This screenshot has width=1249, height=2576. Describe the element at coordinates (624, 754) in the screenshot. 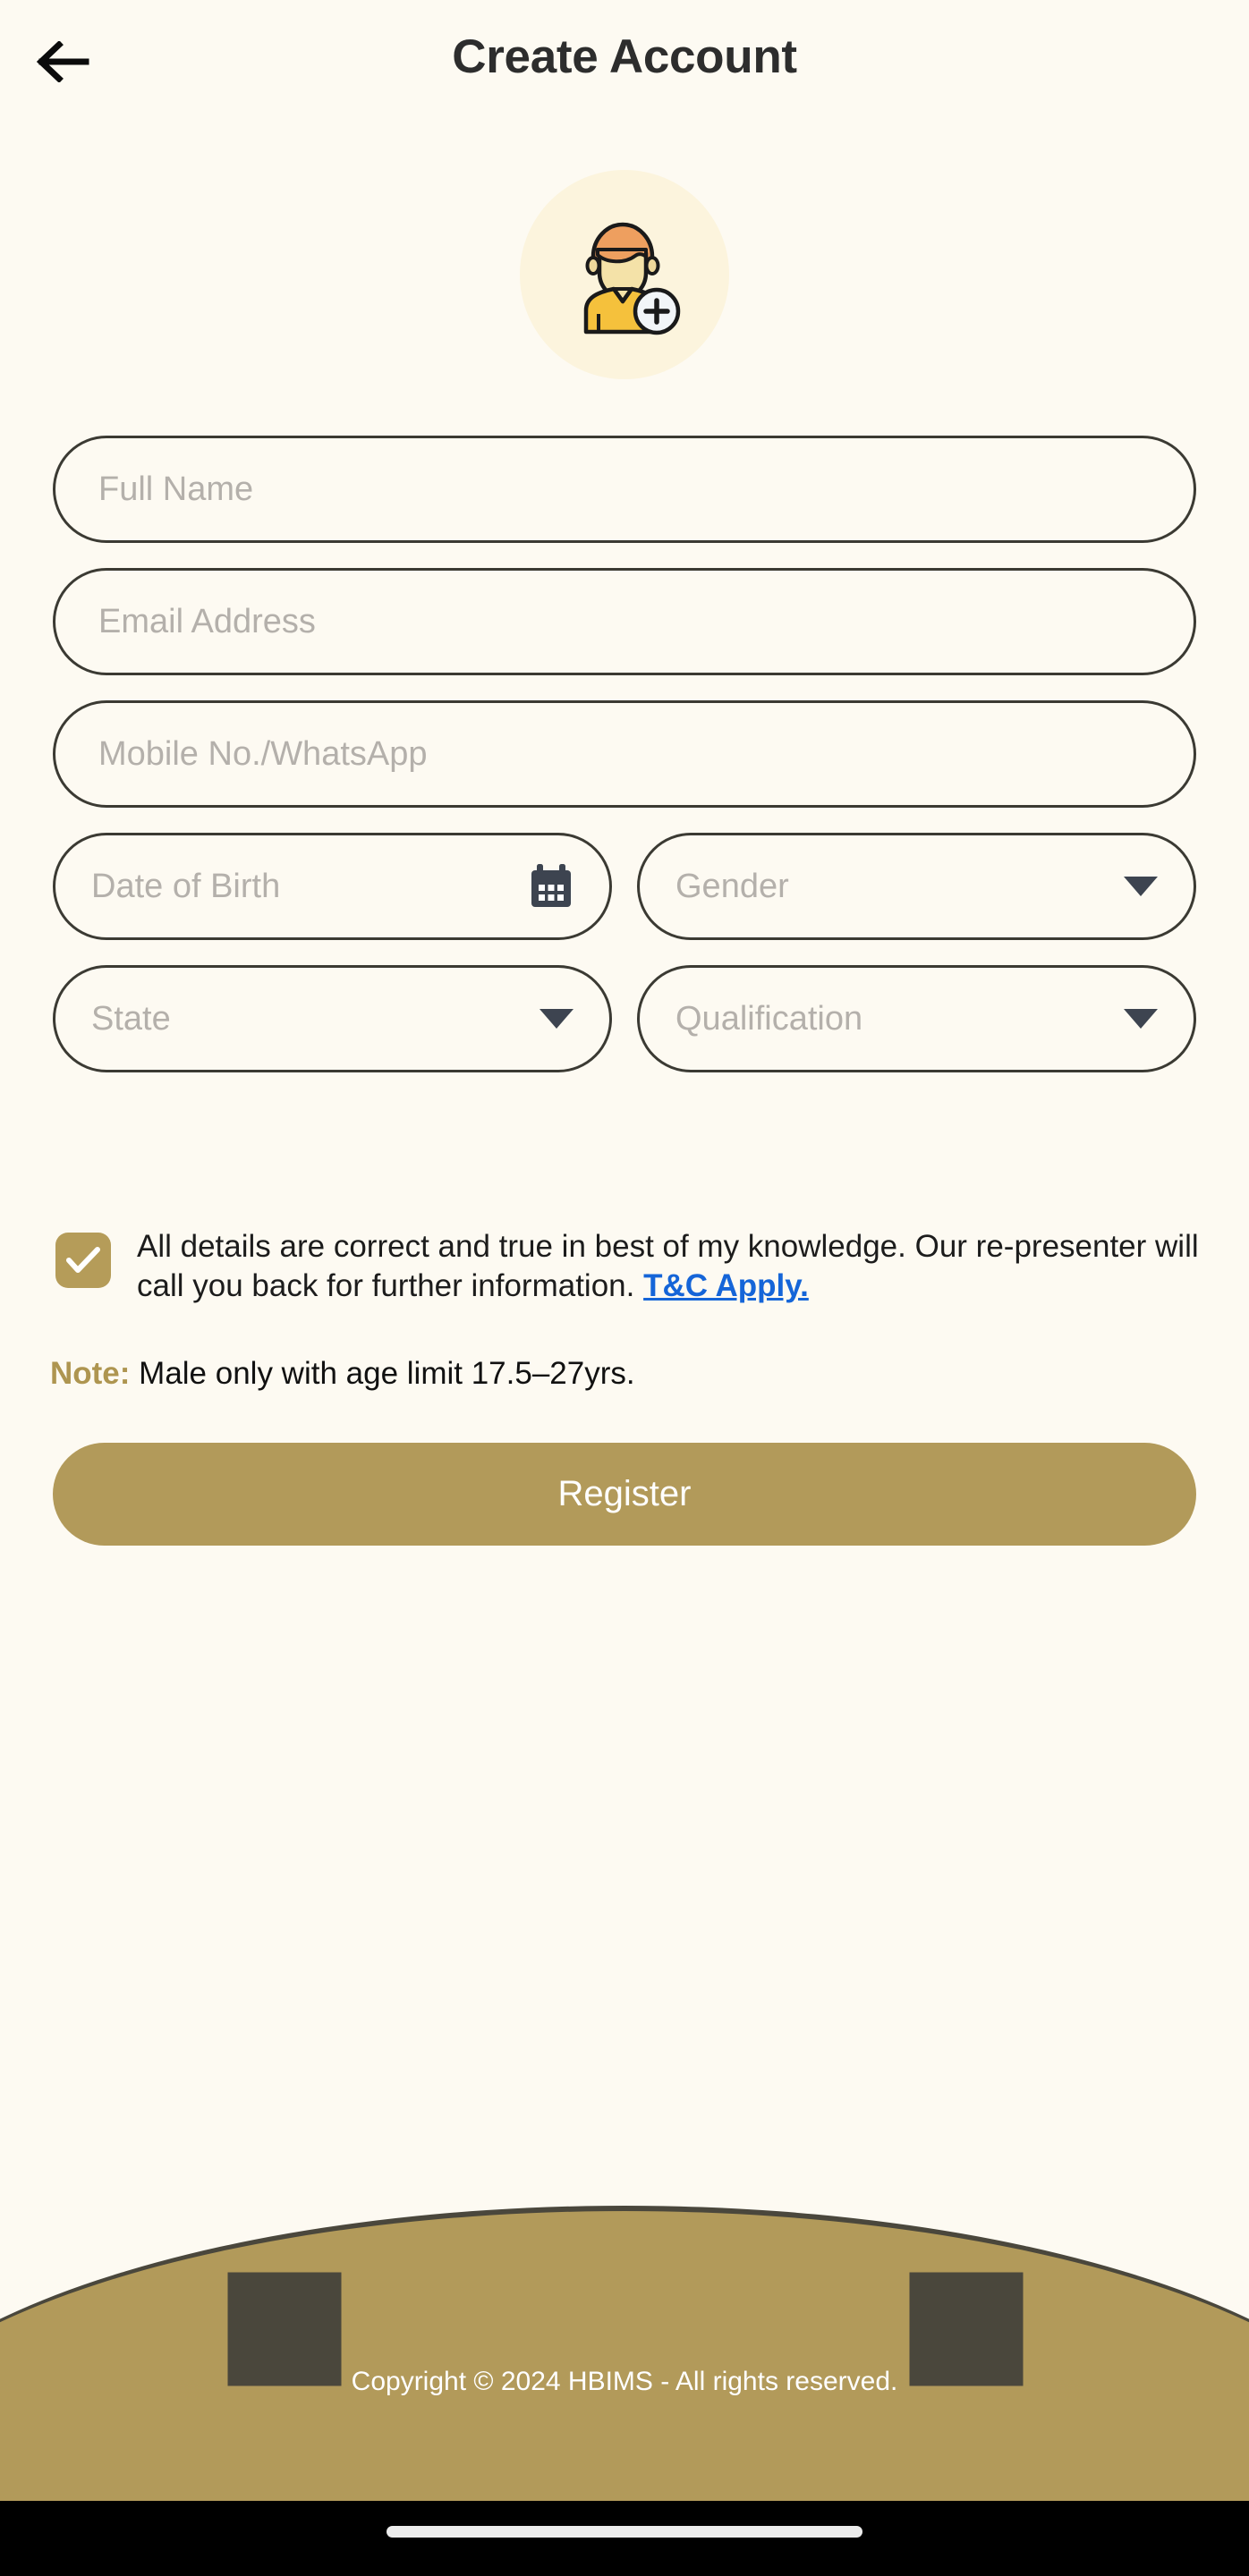

I see `mobile-field: Mobile No./WhatsApp` at that location.